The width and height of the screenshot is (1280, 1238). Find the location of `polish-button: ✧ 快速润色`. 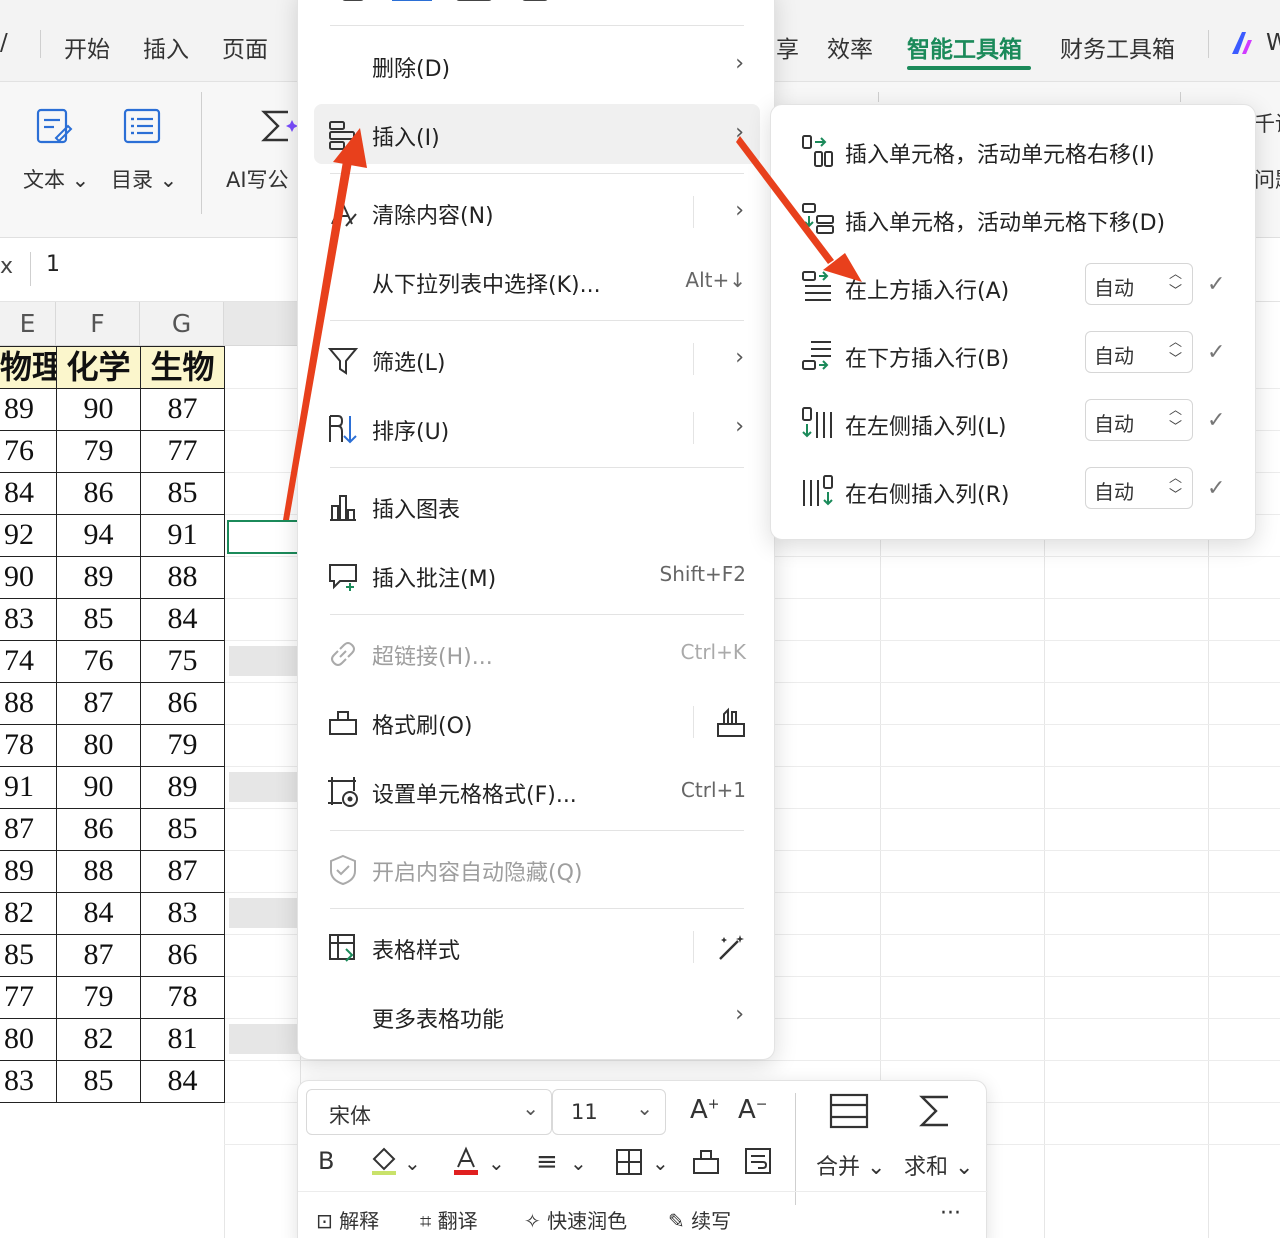

polish-button: ✧ 快速润色 is located at coordinates (575, 1219).